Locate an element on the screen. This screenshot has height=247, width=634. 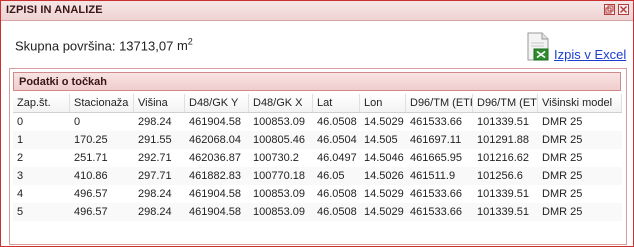
column-header-height: Višina is located at coordinates (159, 103).